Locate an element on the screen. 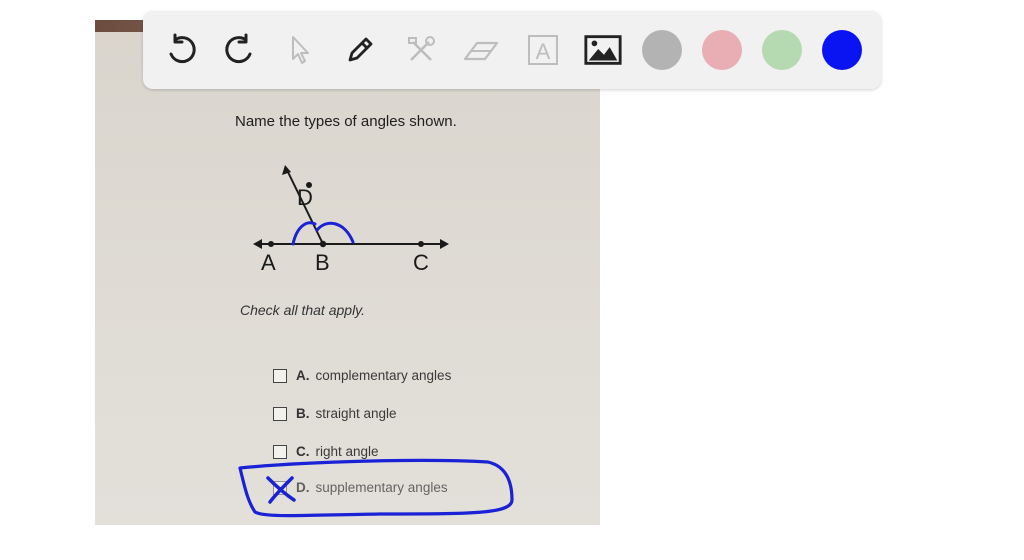 The image size is (1024, 560). option-c-letter: C. is located at coordinates (303, 451).